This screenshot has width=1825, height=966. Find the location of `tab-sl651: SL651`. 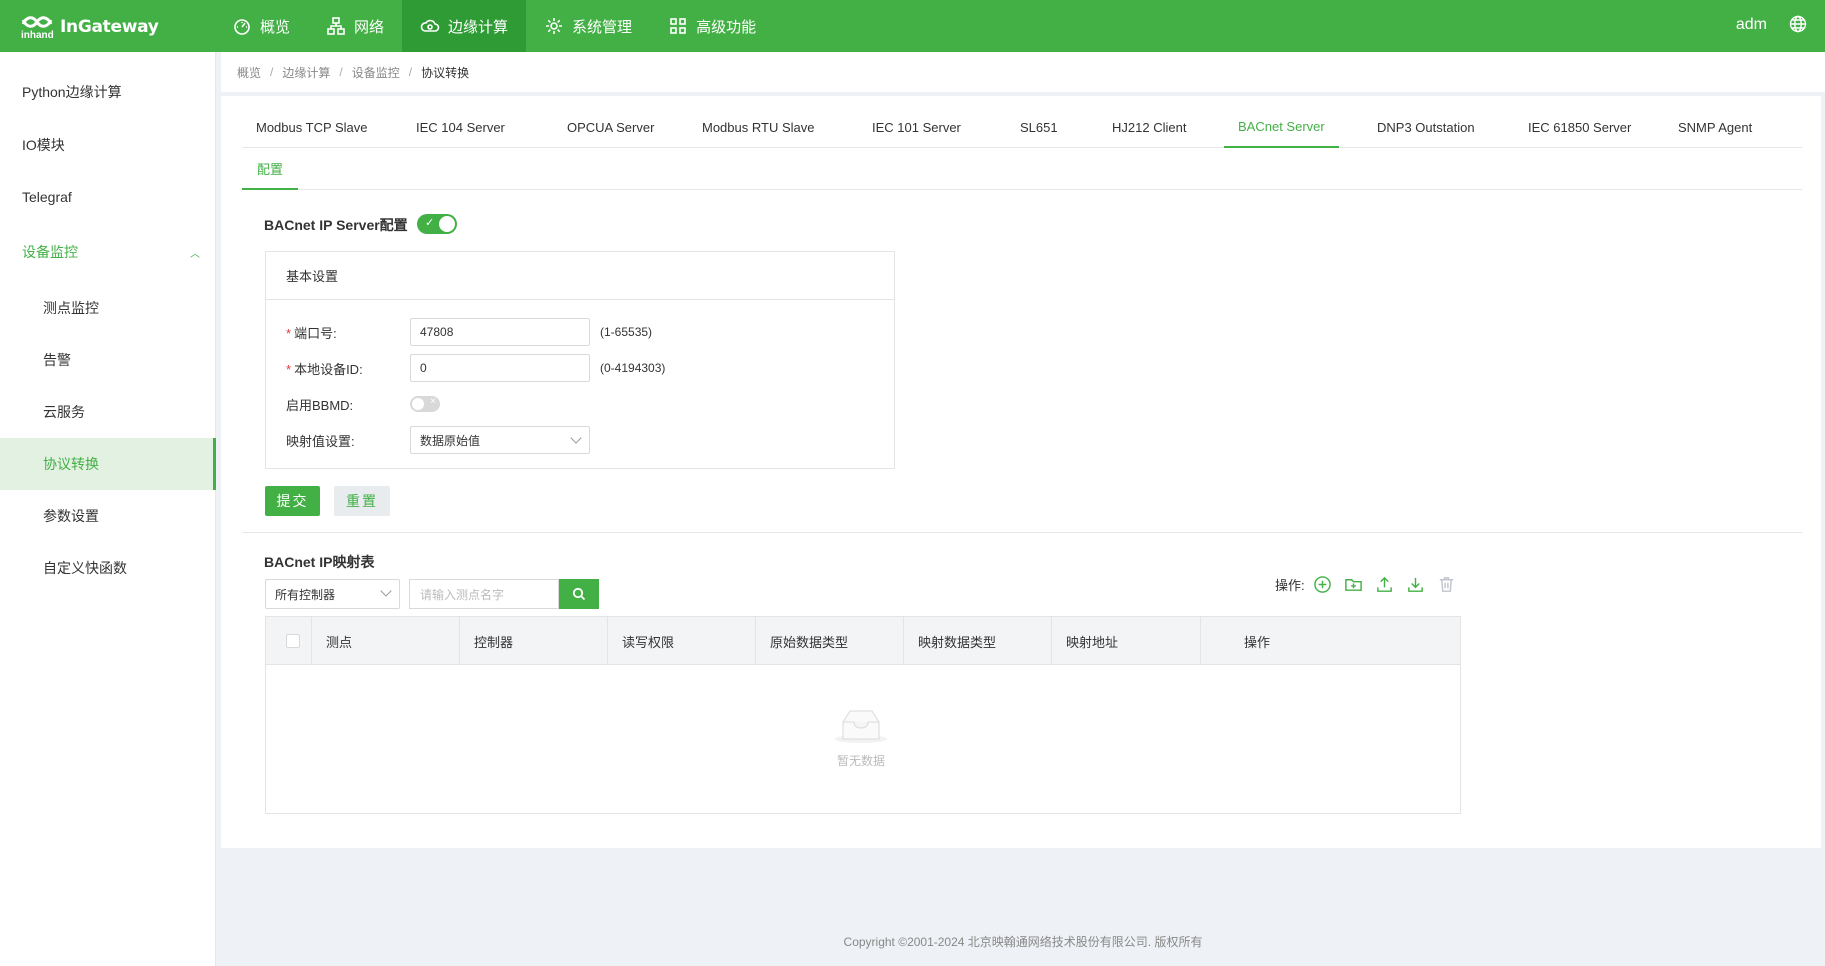

tab-sl651: SL651 is located at coordinates (1039, 127).